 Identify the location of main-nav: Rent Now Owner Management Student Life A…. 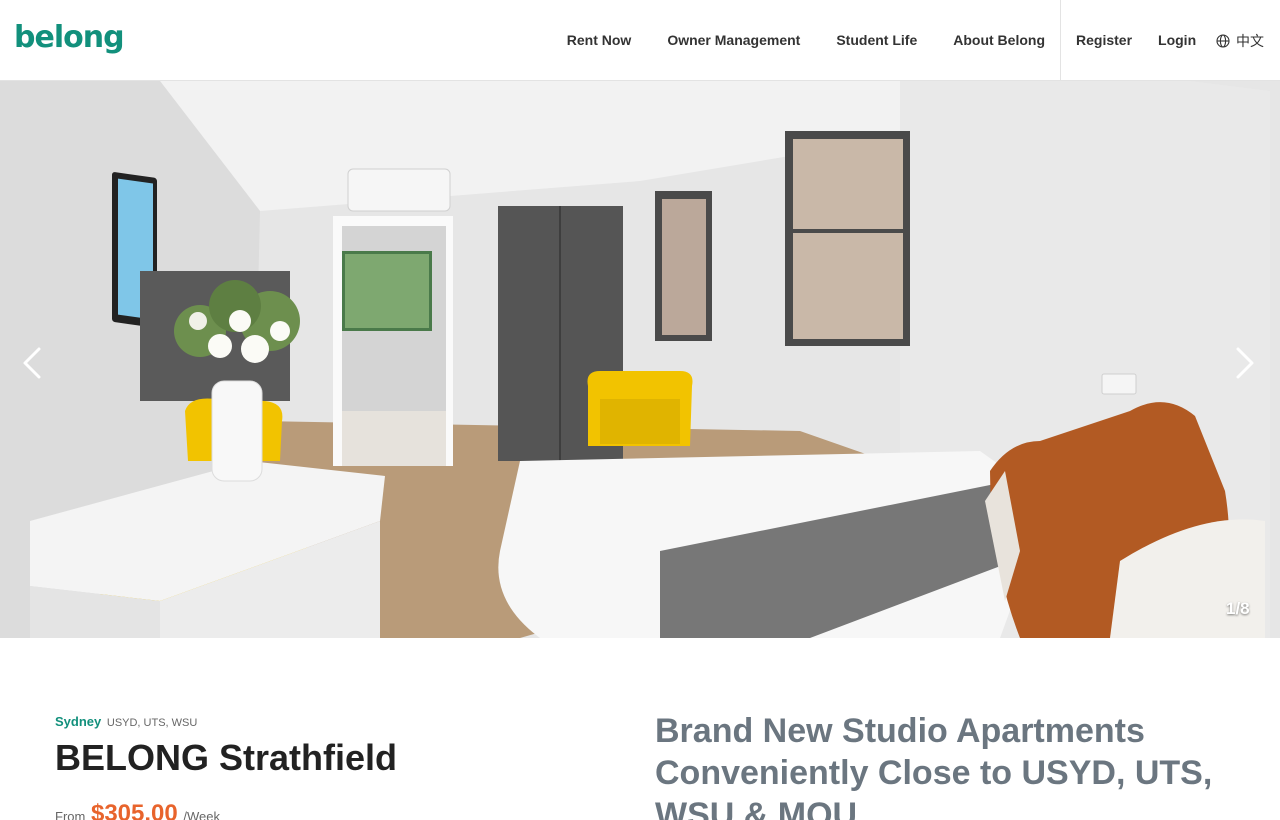
(806, 40).